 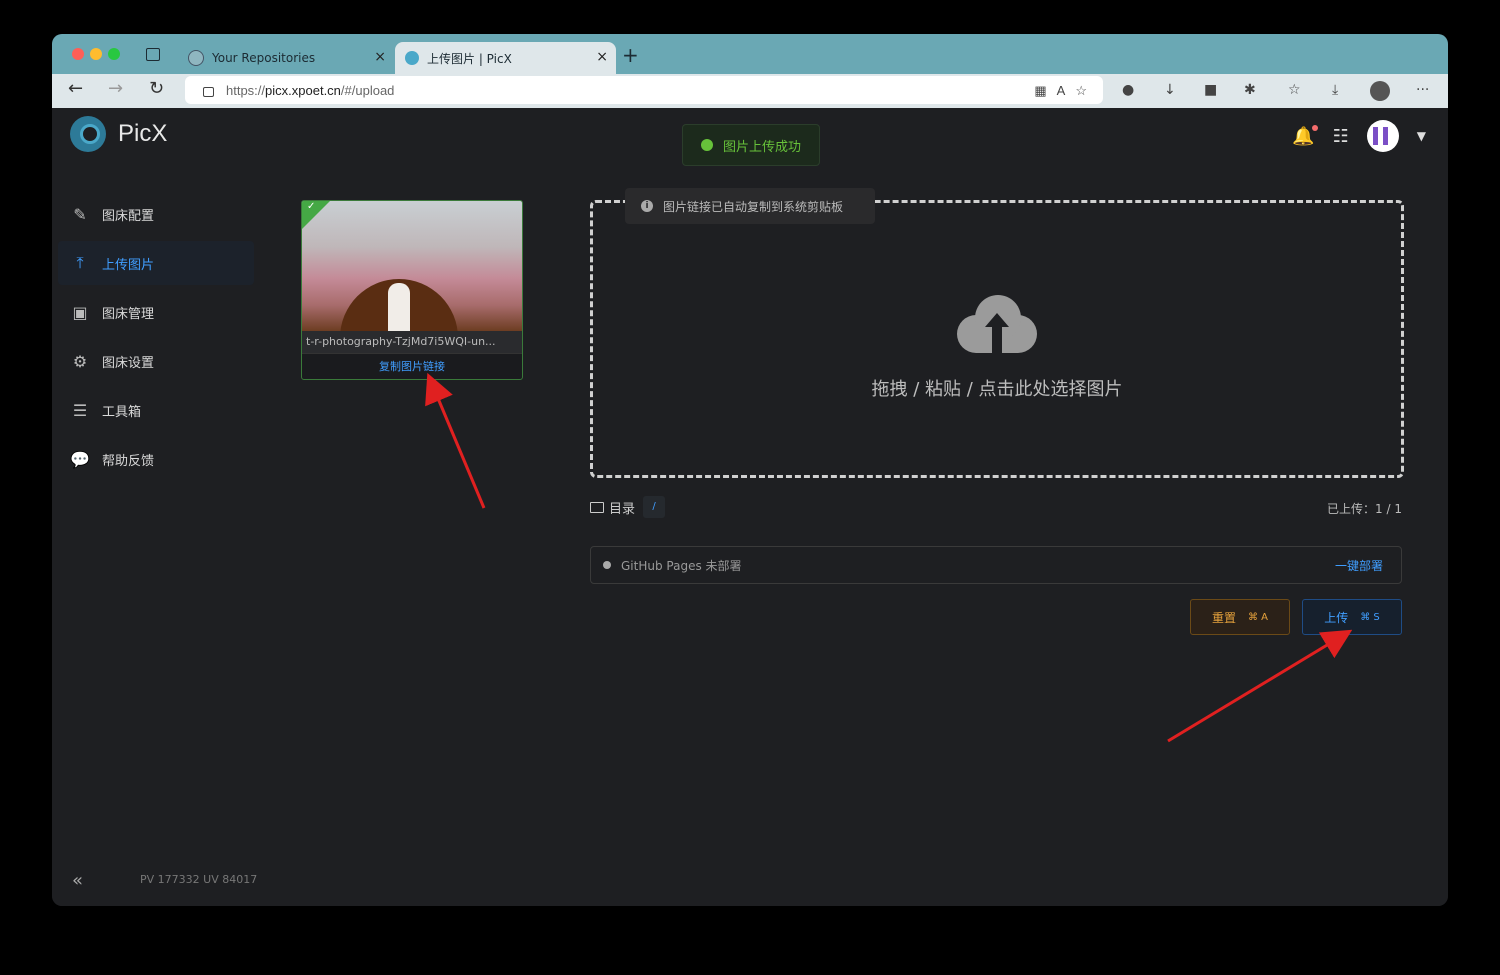 I want to click on reload-icon: ↻, so click(x=156, y=88).